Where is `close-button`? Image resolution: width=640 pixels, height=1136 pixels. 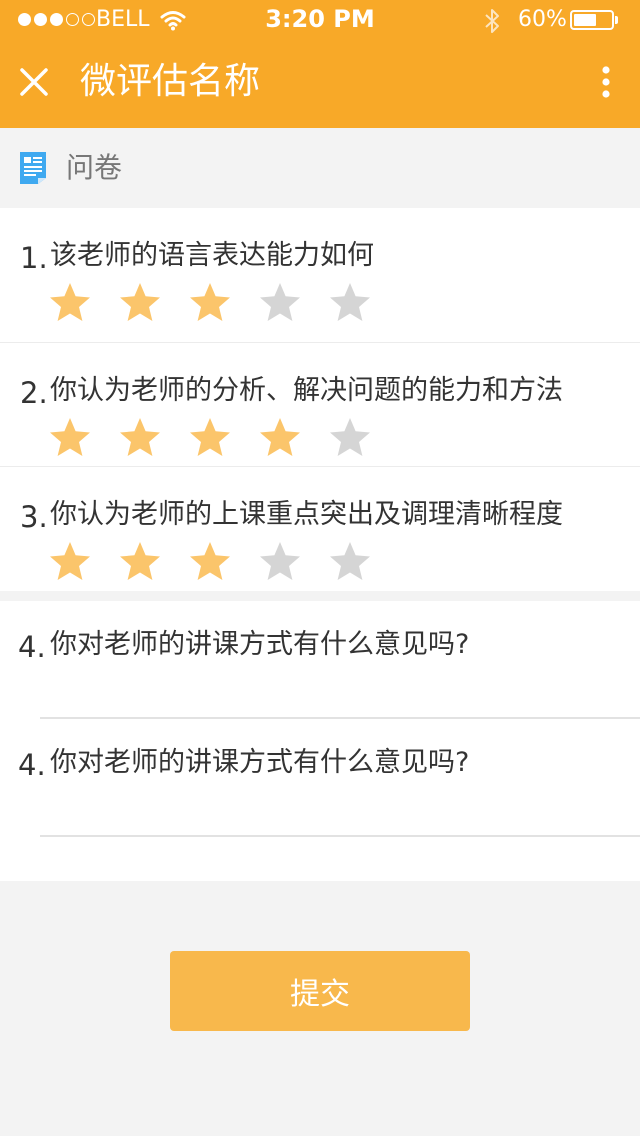
close-button is located at coordinates (34, 82).